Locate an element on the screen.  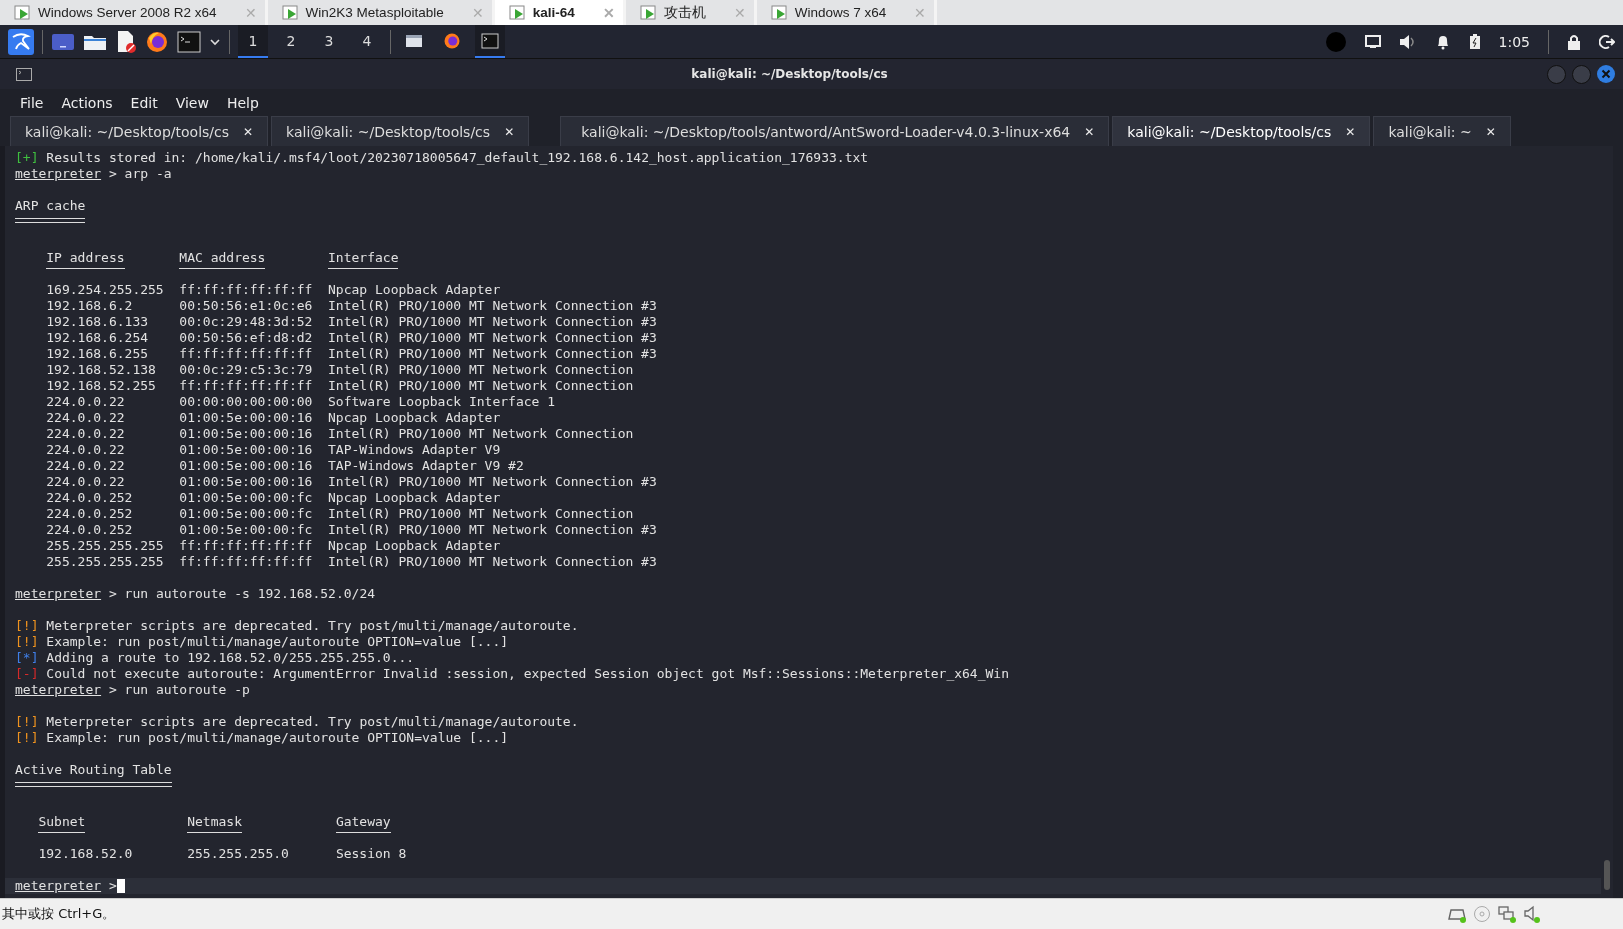
table-cell: 192.168.52.0 is located at coordinates (85, 853).